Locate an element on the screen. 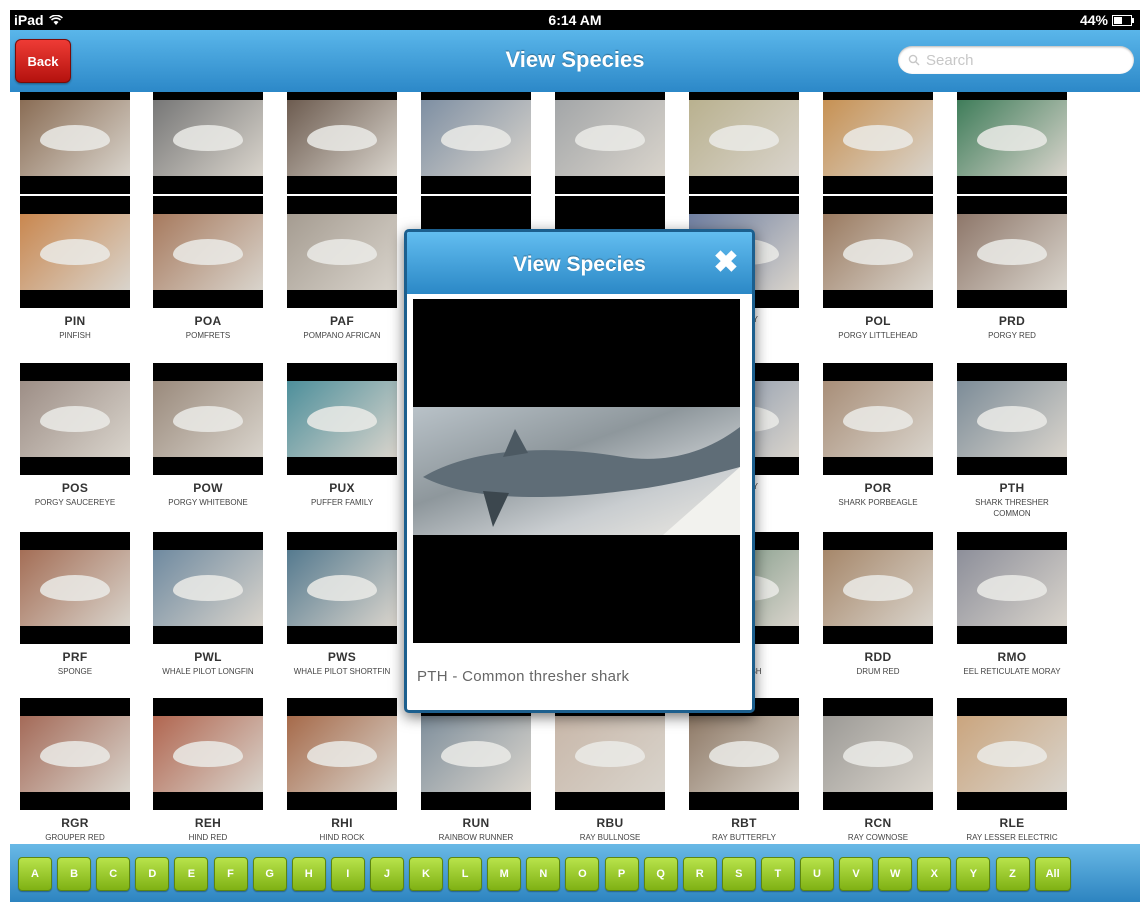  species-tile: PIN PINFISH is located at coordinates (75, 268).